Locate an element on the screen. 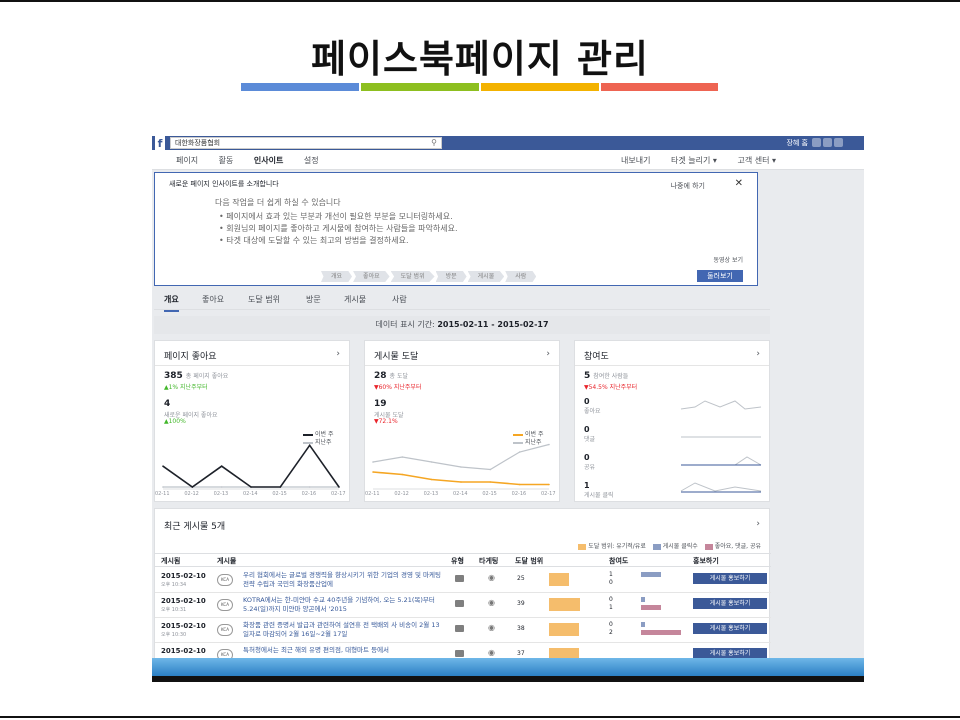 This screenshot has width=960, height=720. total-likes-value: 385 총 페이지 좋아요 is located at coordinates (196, 376).